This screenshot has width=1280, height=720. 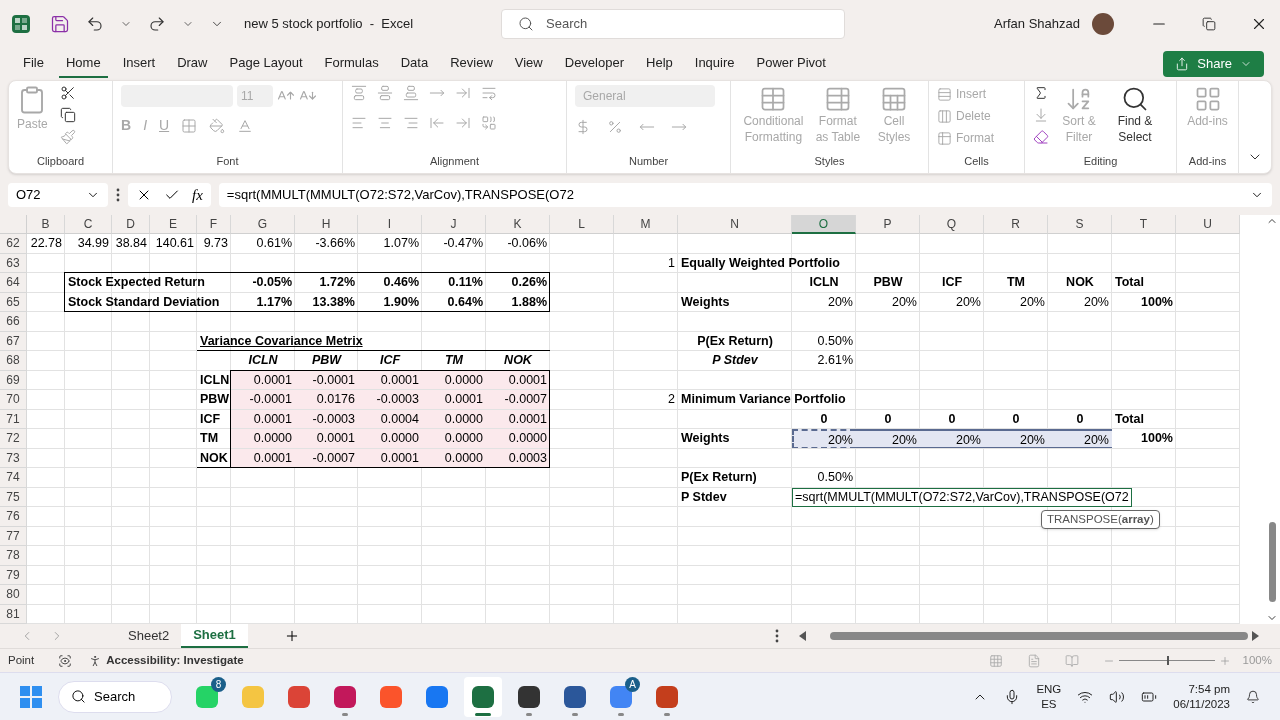 I want to click on align-right-icon, so click(x=411, y=123).